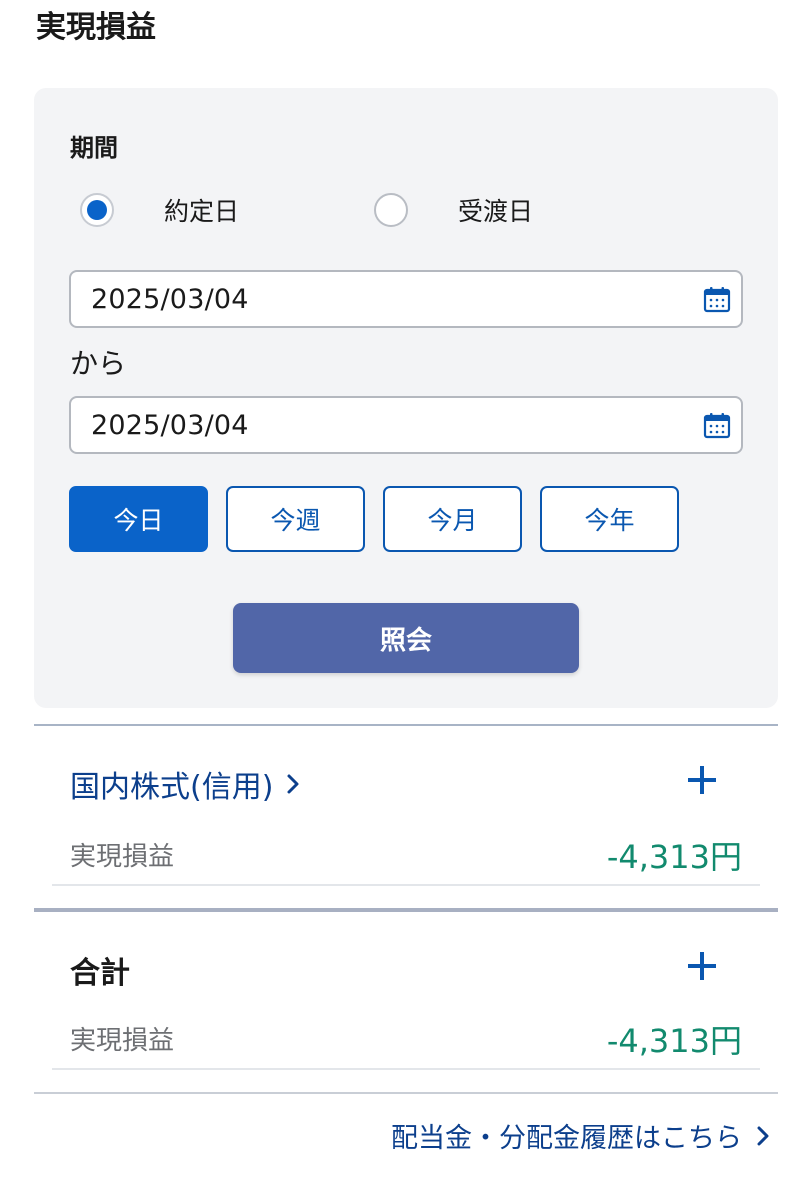 The width and height of the screenshot is (812, 1200). What do you see at coordinates (170, 425) in the screenshot?
I see `end-date-value: 2025/03/04` at bounding box center [170, 425].